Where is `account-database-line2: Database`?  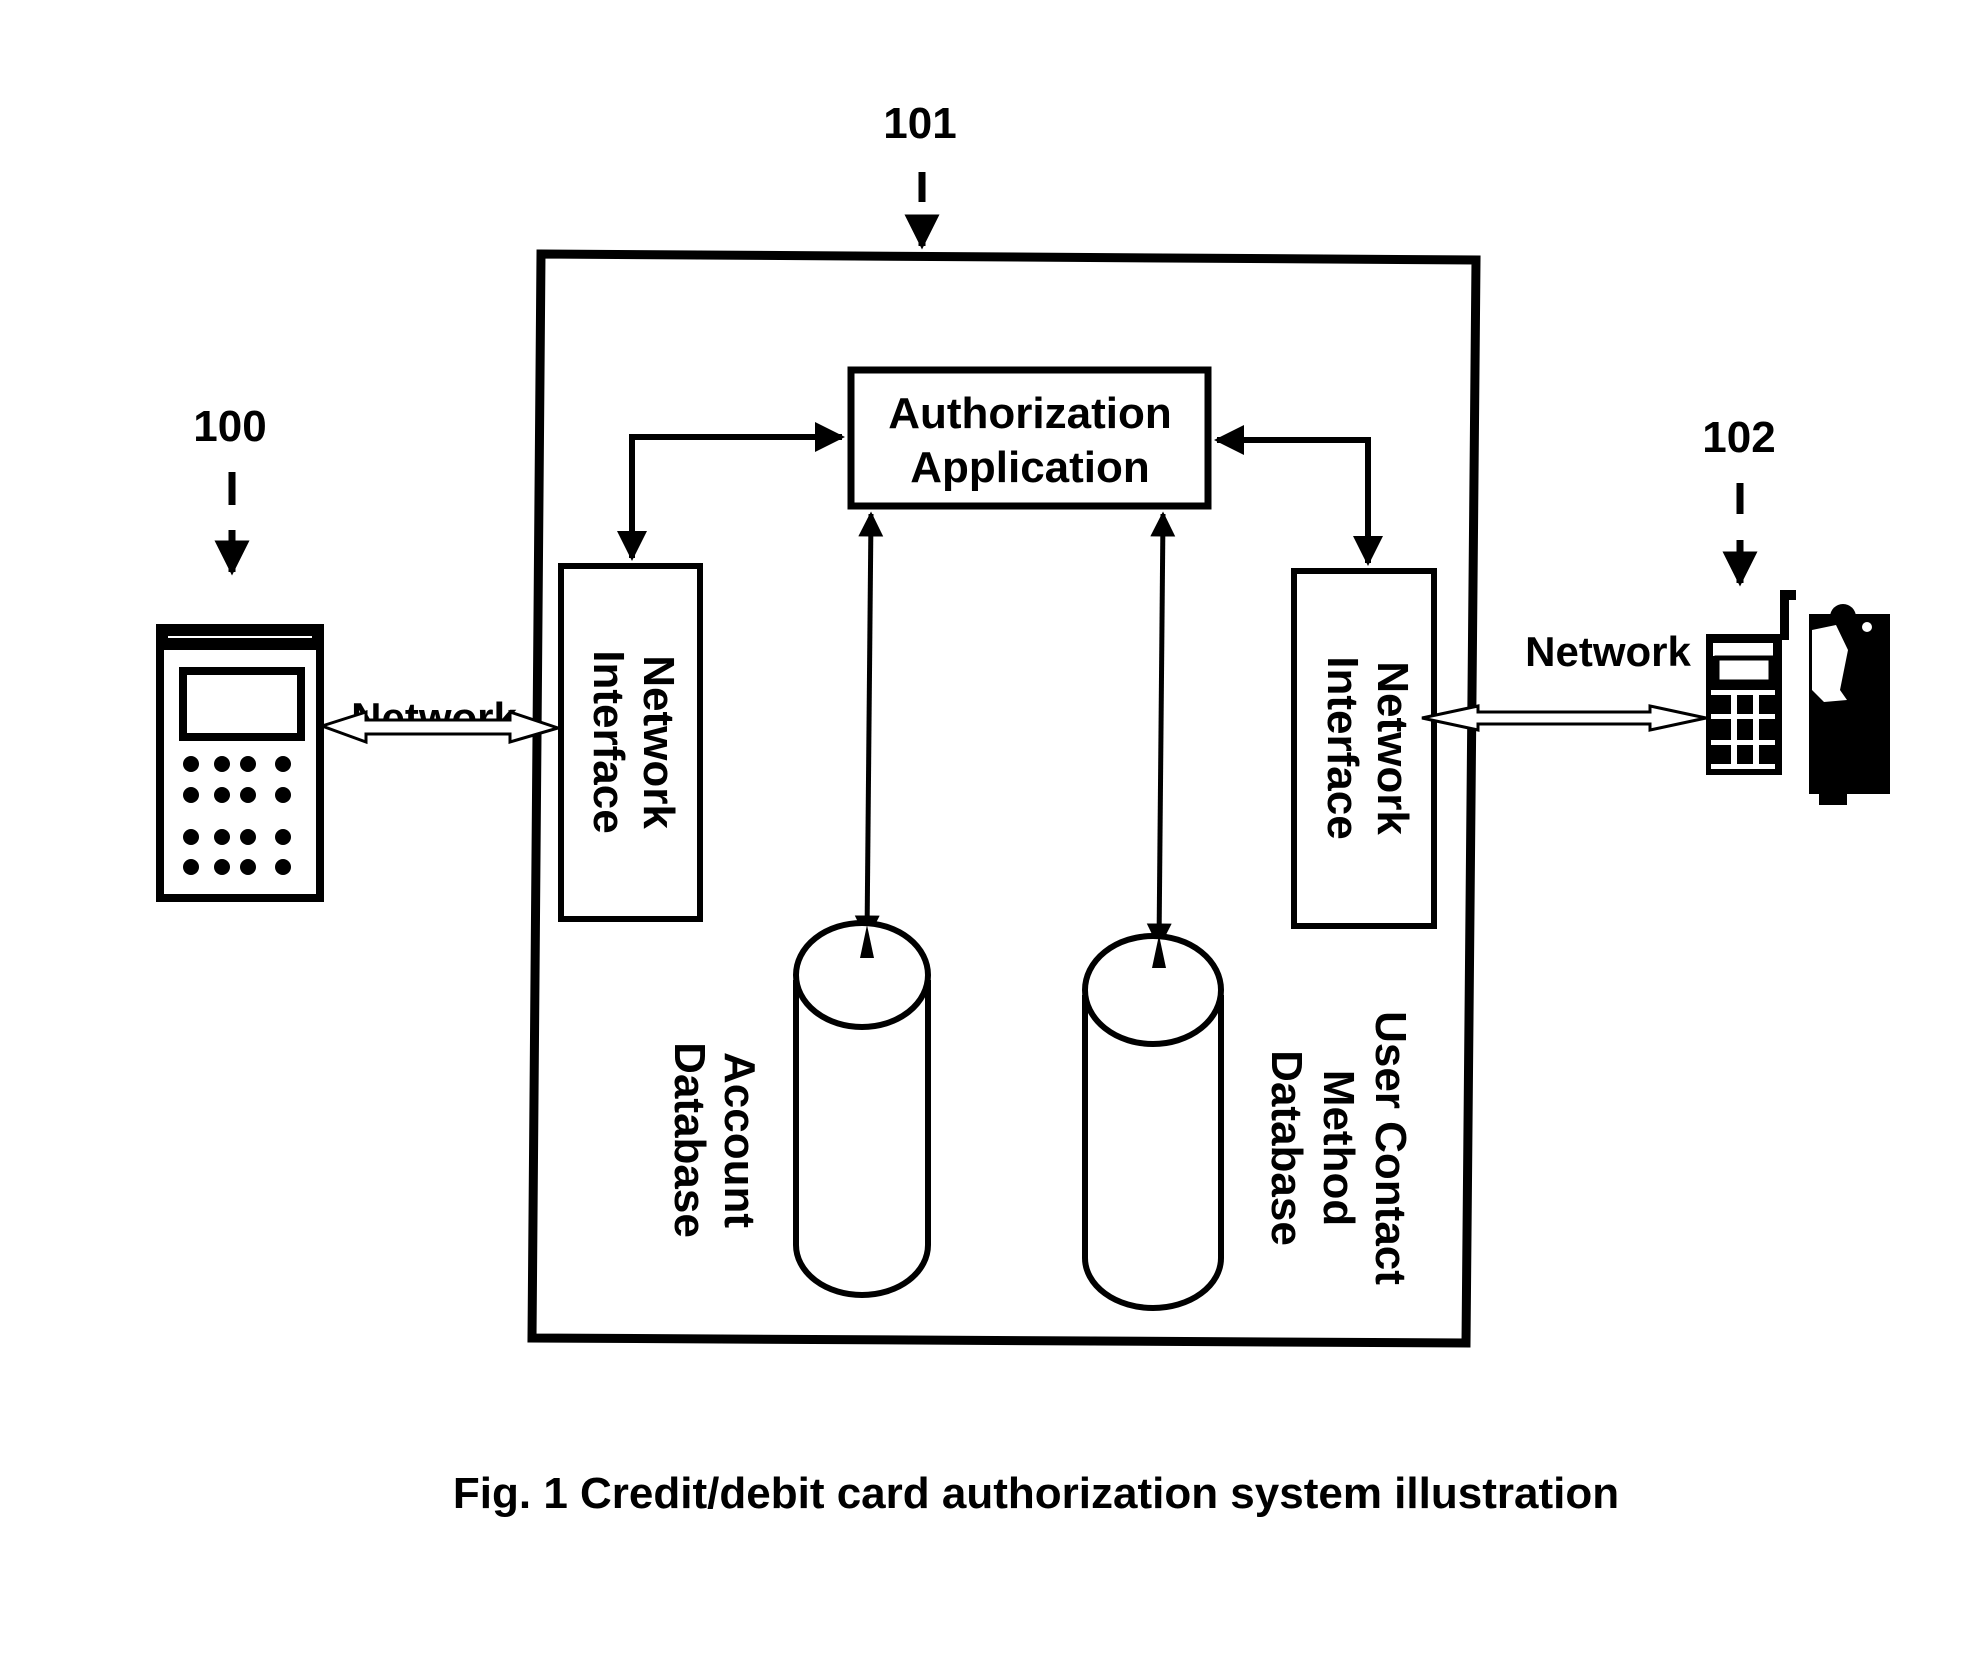 account-database-line2: Database is located at coordinates (689, 1140).